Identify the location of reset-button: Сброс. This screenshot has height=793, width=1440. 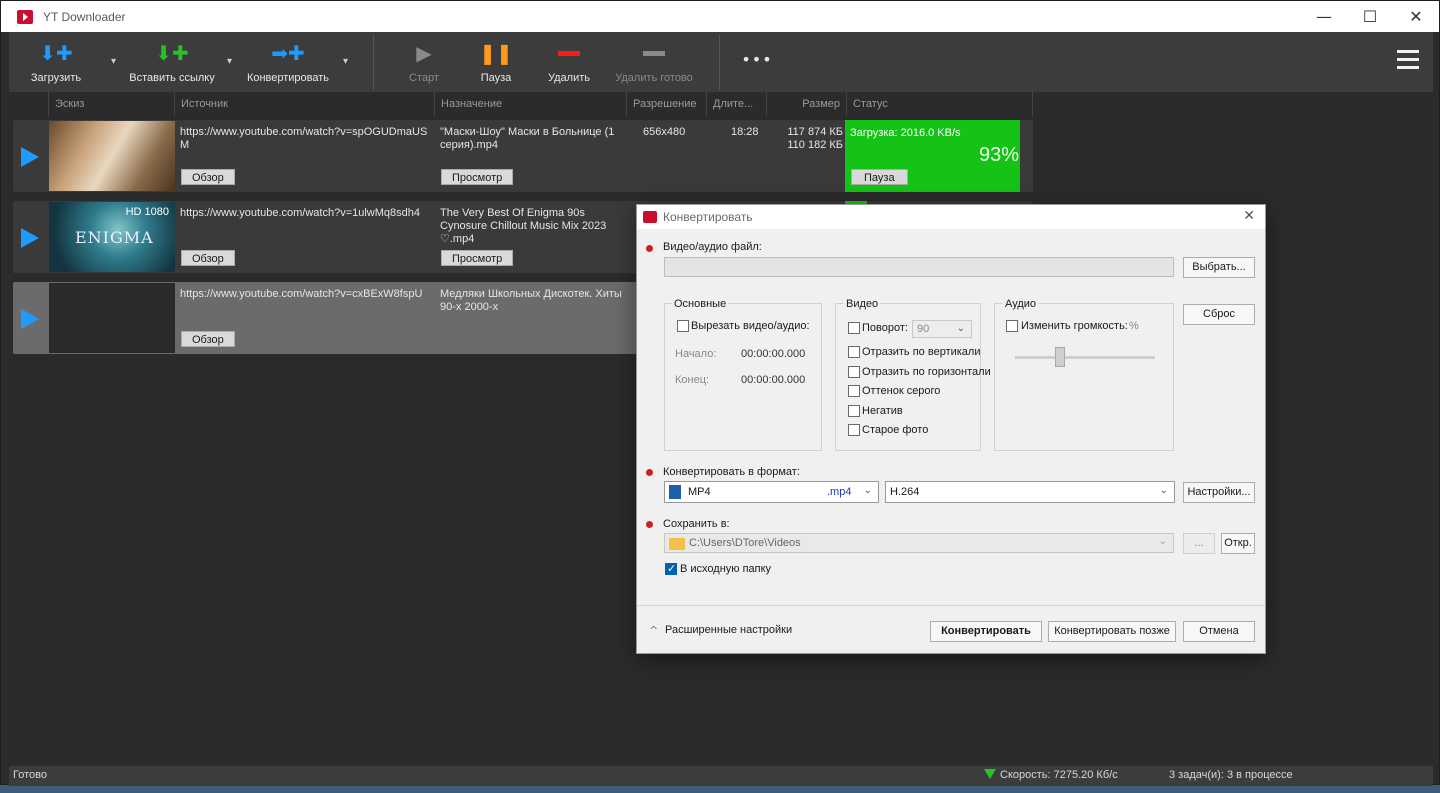
(1219, 314).